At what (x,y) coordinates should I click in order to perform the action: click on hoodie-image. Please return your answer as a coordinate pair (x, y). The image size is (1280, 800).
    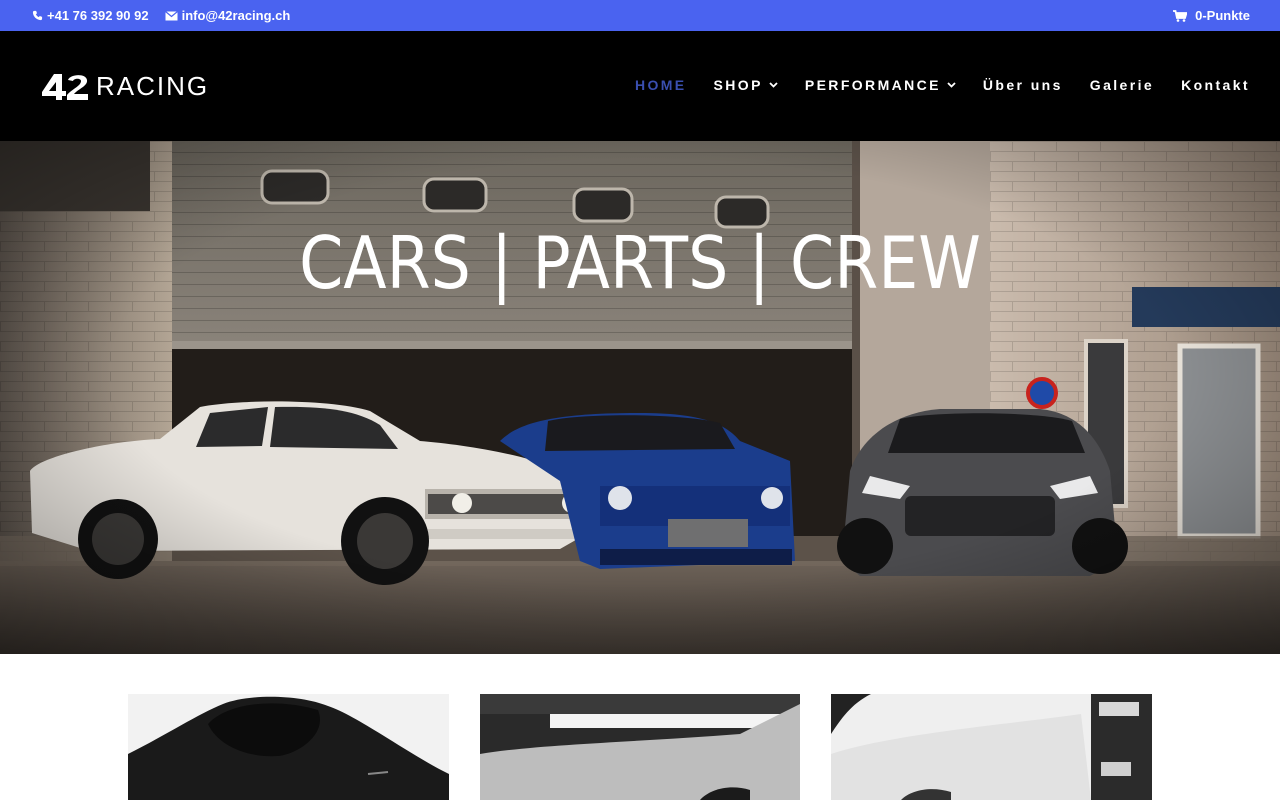
    Looking at the image, I should click on (288, 747).